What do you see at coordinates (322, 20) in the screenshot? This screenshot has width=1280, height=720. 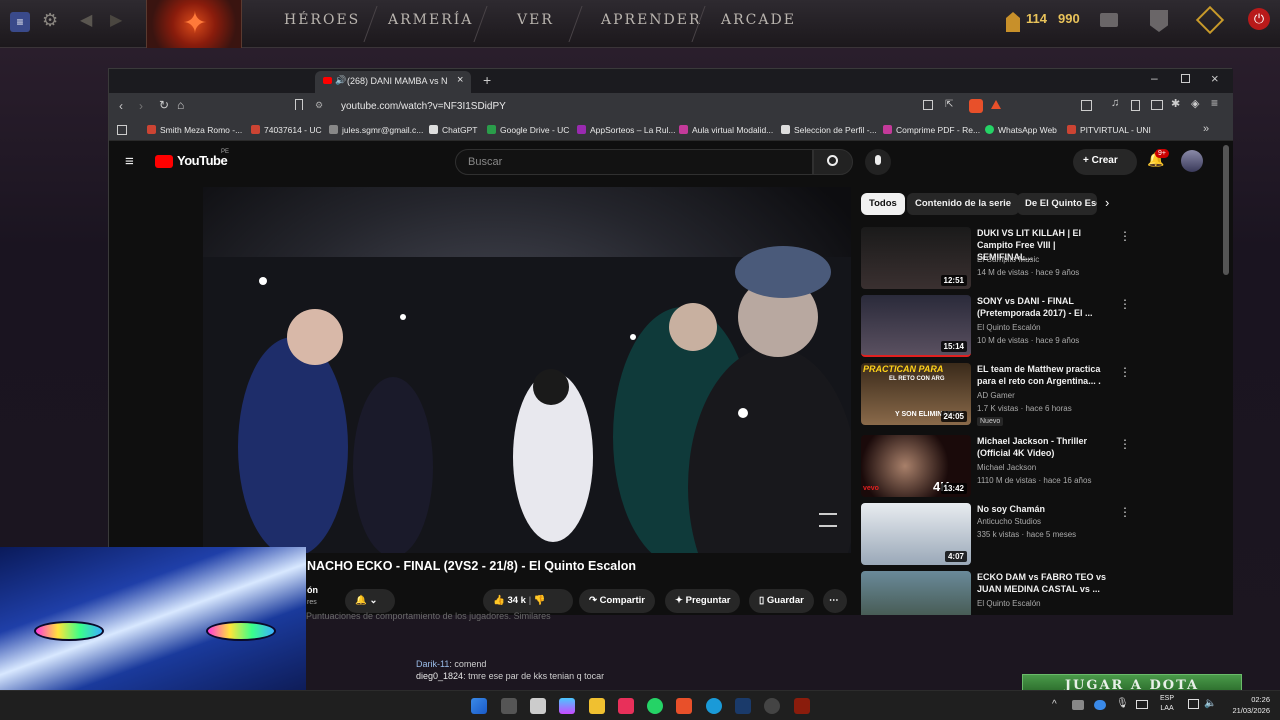 I see `nav-heroes: HÉROES` at bounding box center [322, 20].